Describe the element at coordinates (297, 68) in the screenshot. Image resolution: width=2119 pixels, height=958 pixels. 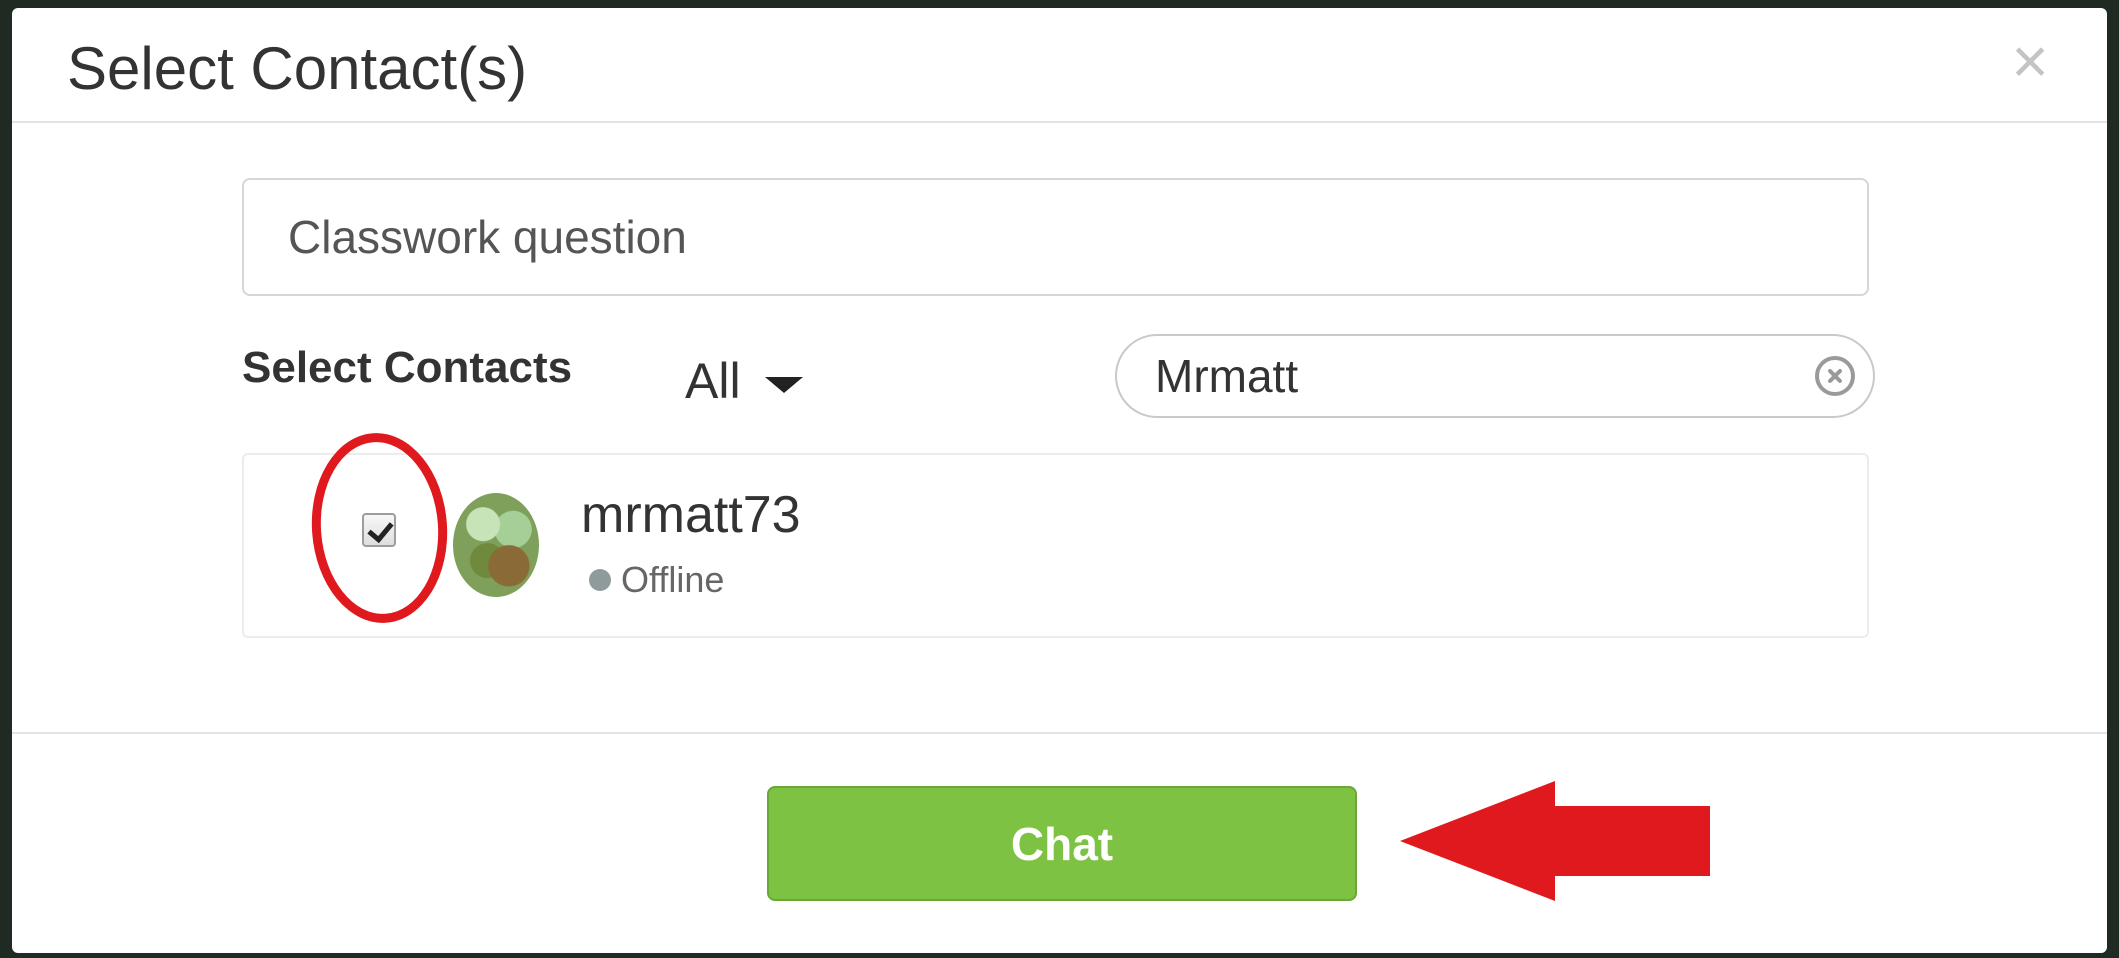
I see `dialog-title: Select Contact(s)` at that location.